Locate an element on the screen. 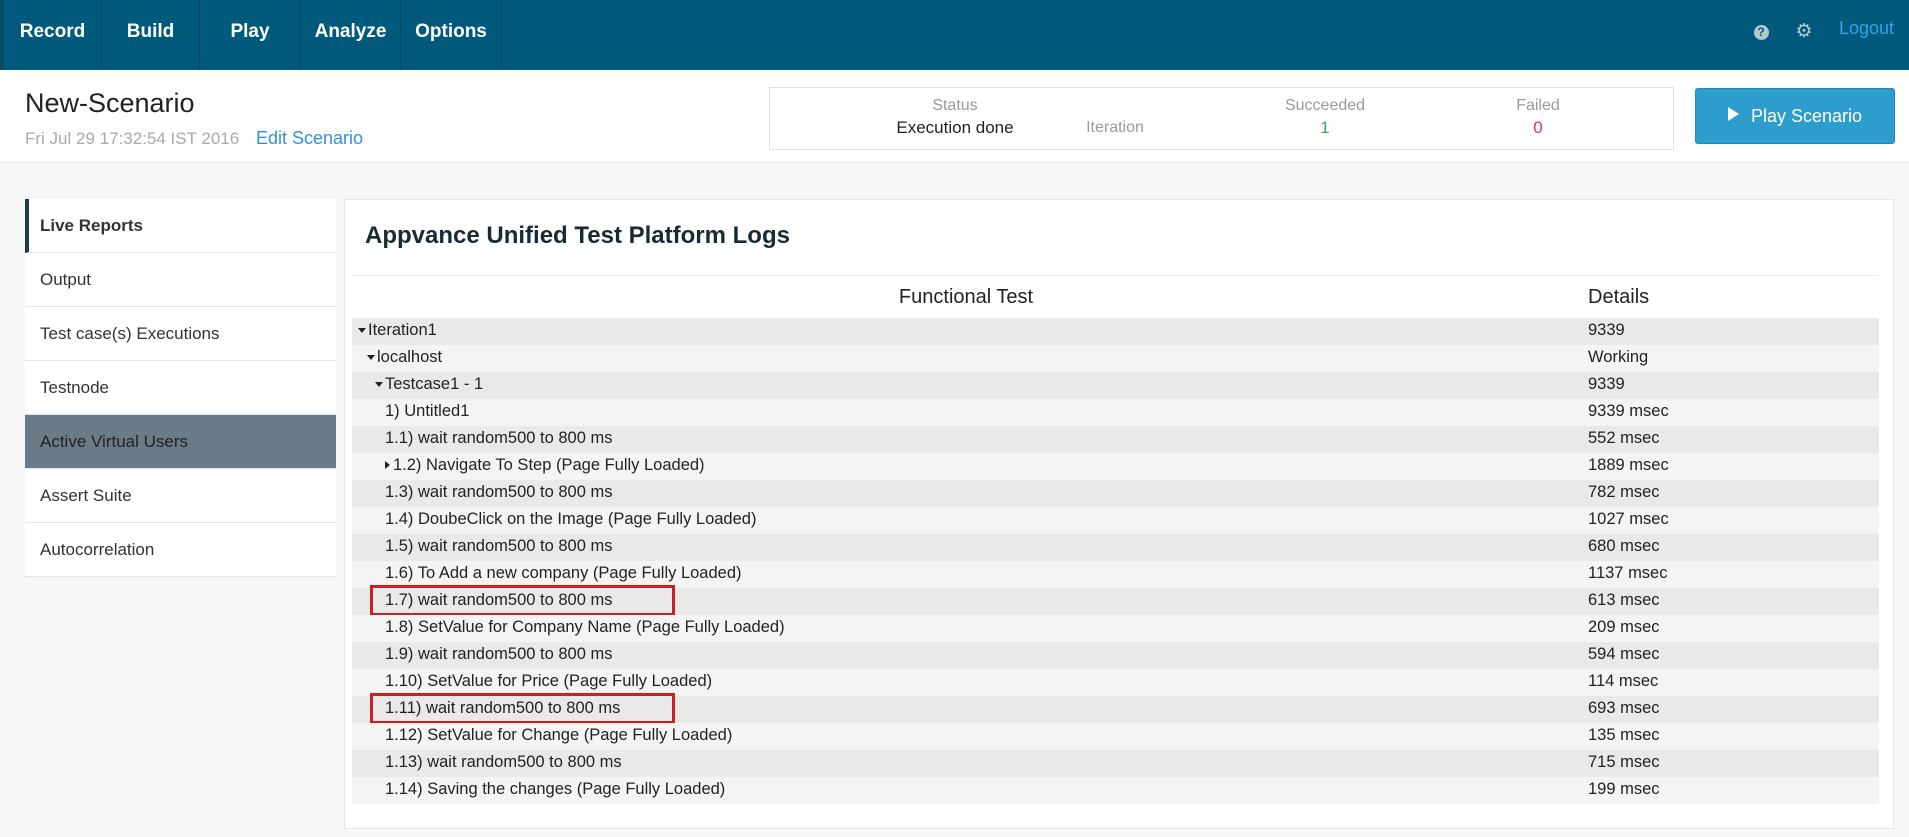 Image resolution: width=1909 pixels, height=837 pixels. nav-play: Play is located at coordinates (250, 35).